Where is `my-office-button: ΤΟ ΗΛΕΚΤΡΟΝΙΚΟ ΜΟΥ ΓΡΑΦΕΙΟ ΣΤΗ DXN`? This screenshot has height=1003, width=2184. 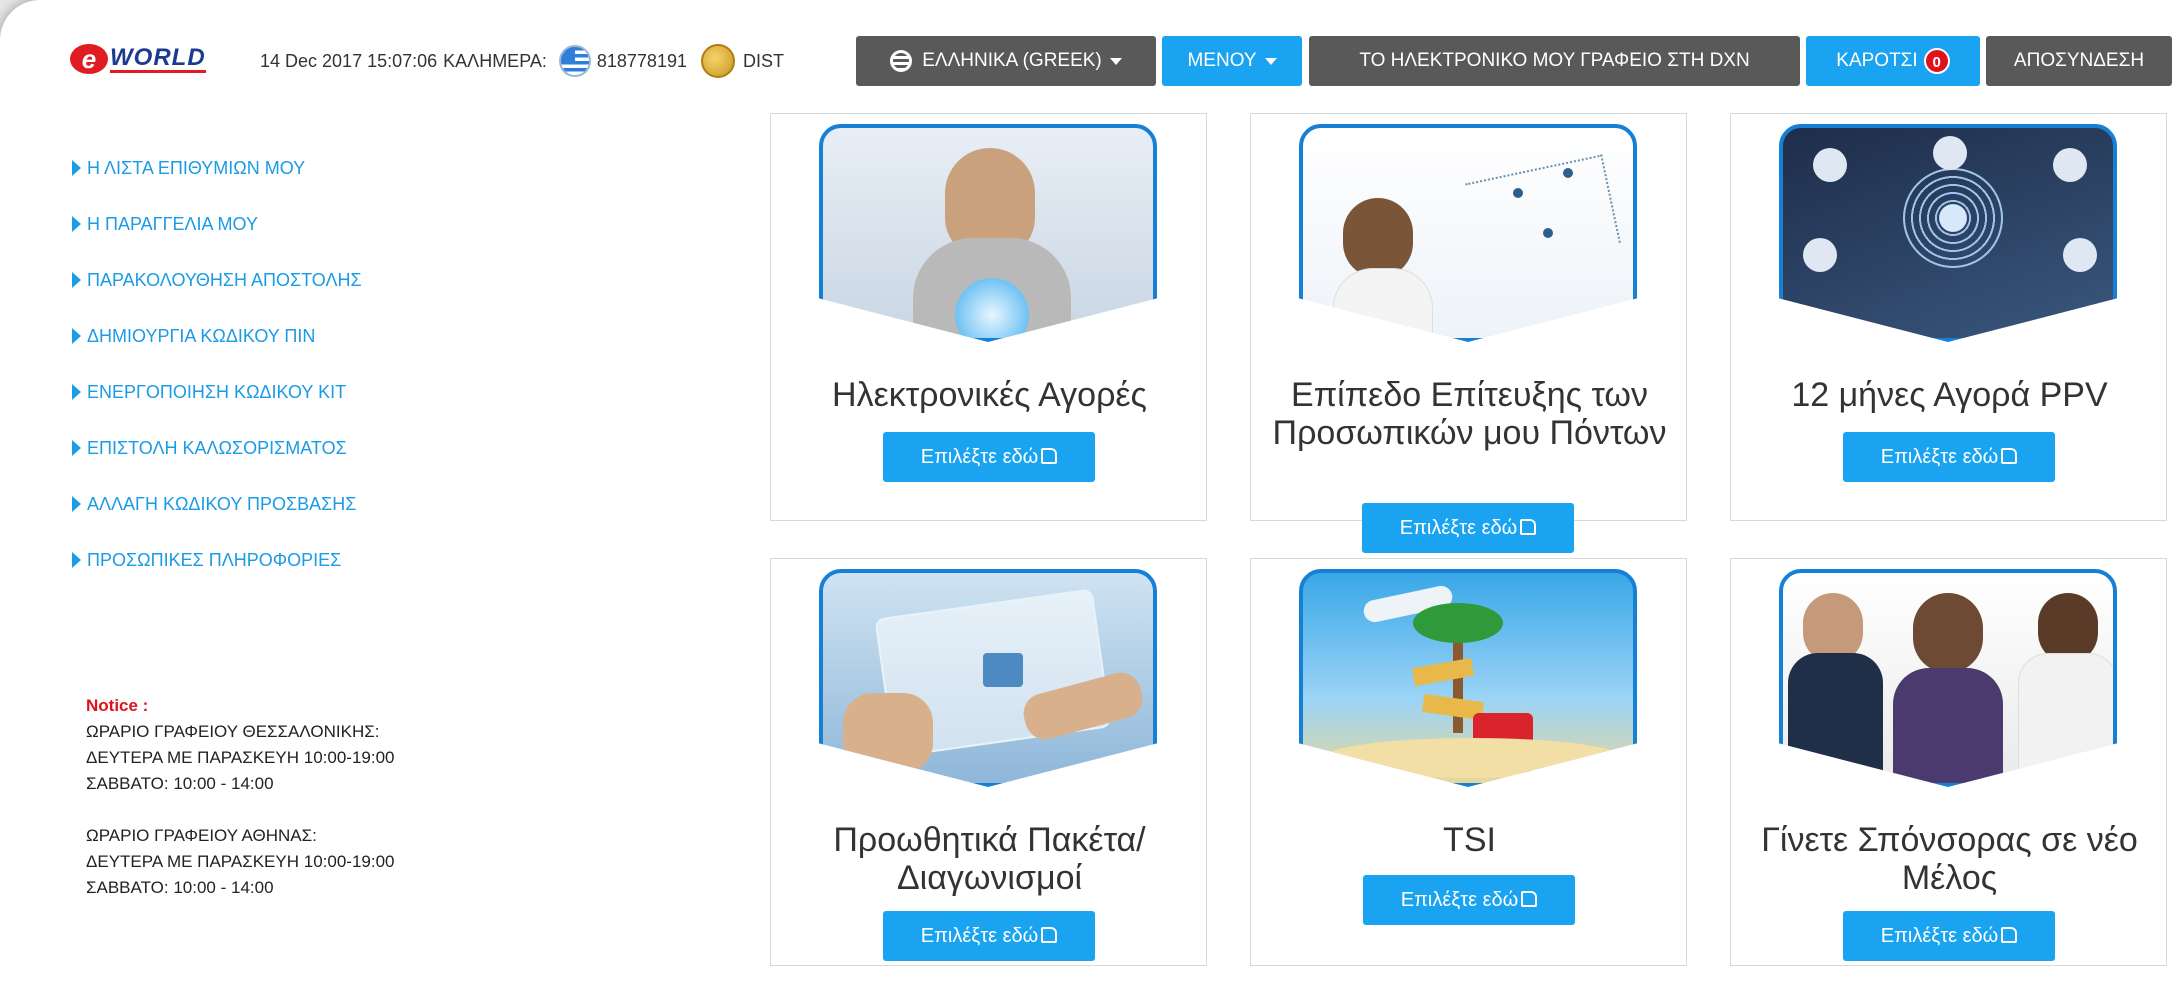
my-office-button: ΤΟ ΗΛΕΚΤΡΟΝΙΚΟ ΜΟΥ ΓΡΑΦΕΙΟ ΣΤΗ DXN is located at coordinates (1554, 61).